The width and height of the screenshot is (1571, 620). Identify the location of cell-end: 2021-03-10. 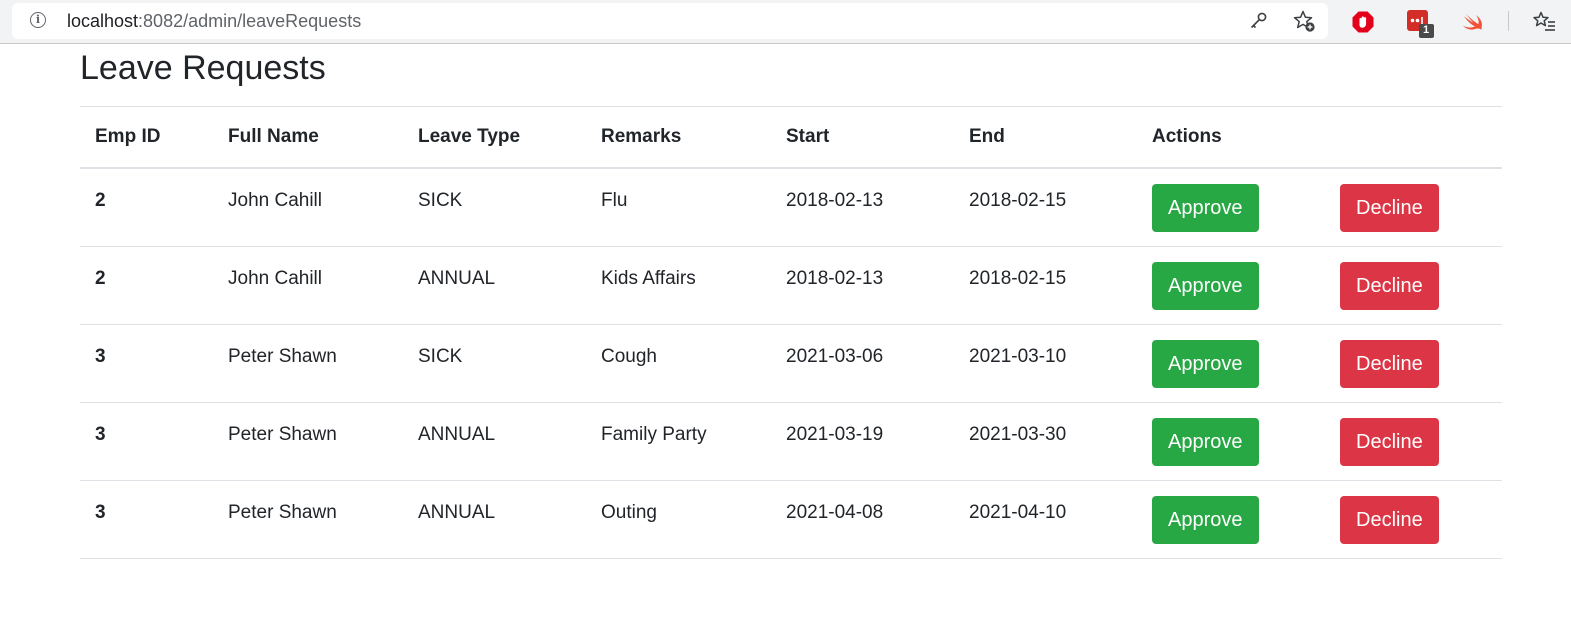
(1045, 362).